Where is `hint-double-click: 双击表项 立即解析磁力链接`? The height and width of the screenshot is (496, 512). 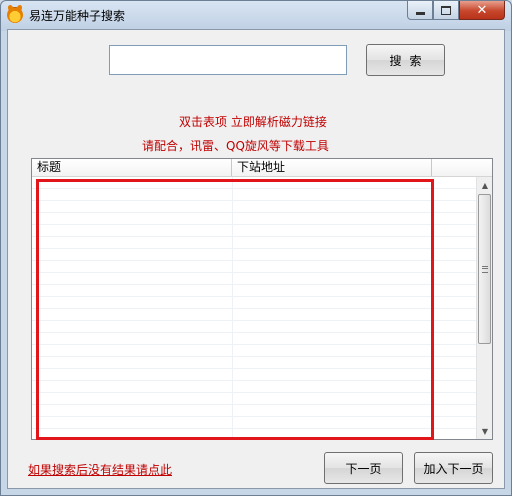
hint-double-click: 双击表项 立即解析磁力链接 is located at coordinates (253, 122).